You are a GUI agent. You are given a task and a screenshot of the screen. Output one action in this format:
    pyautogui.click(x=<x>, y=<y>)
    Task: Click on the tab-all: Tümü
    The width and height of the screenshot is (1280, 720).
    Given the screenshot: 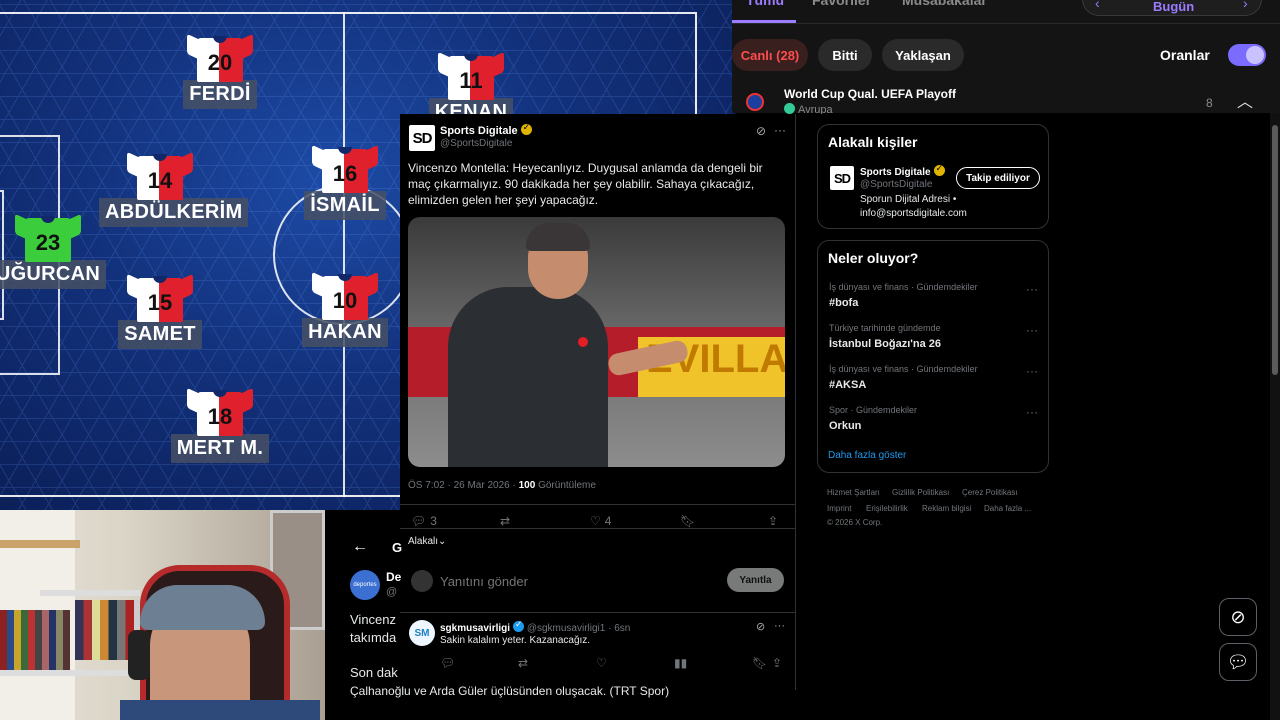 What is the action you would take?
    pyautogui.click(x=765, y=4)
    